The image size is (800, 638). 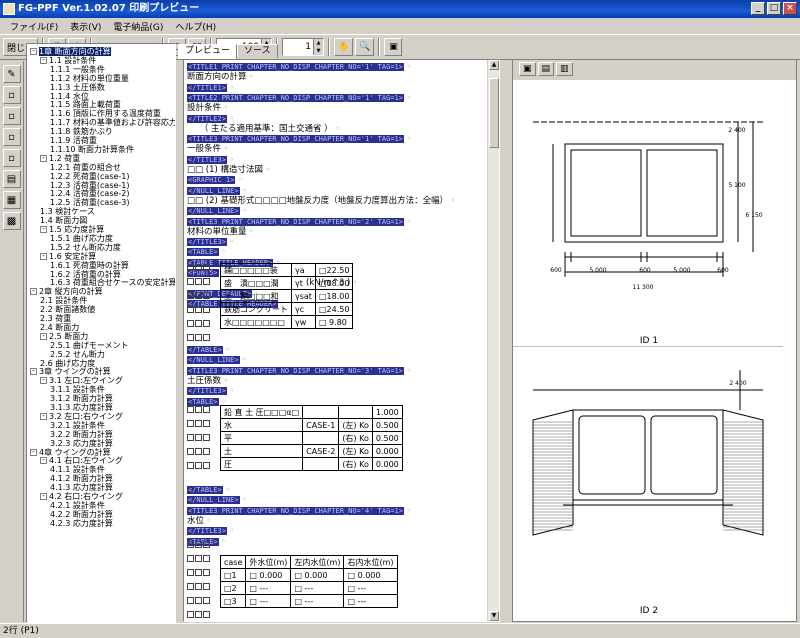 What do you see at coordinates (303, 322) in the screenshot?
I see `table-cell: γw` at bounding box center [303, 322].